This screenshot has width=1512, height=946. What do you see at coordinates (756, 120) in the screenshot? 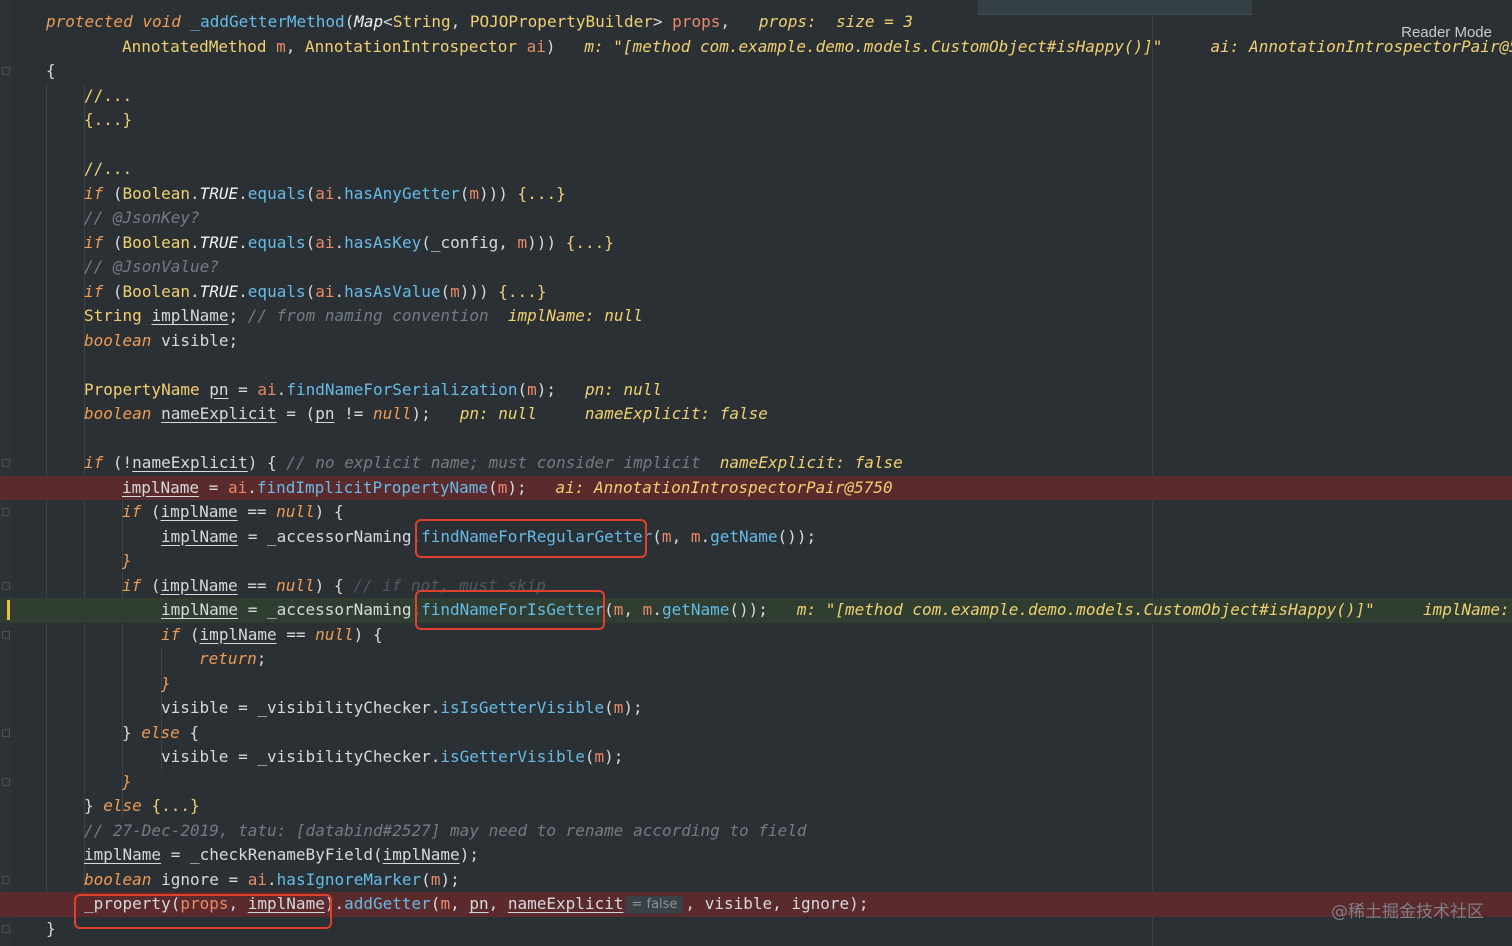
I see `code-line: {...}` at bounding box center [756, 120].